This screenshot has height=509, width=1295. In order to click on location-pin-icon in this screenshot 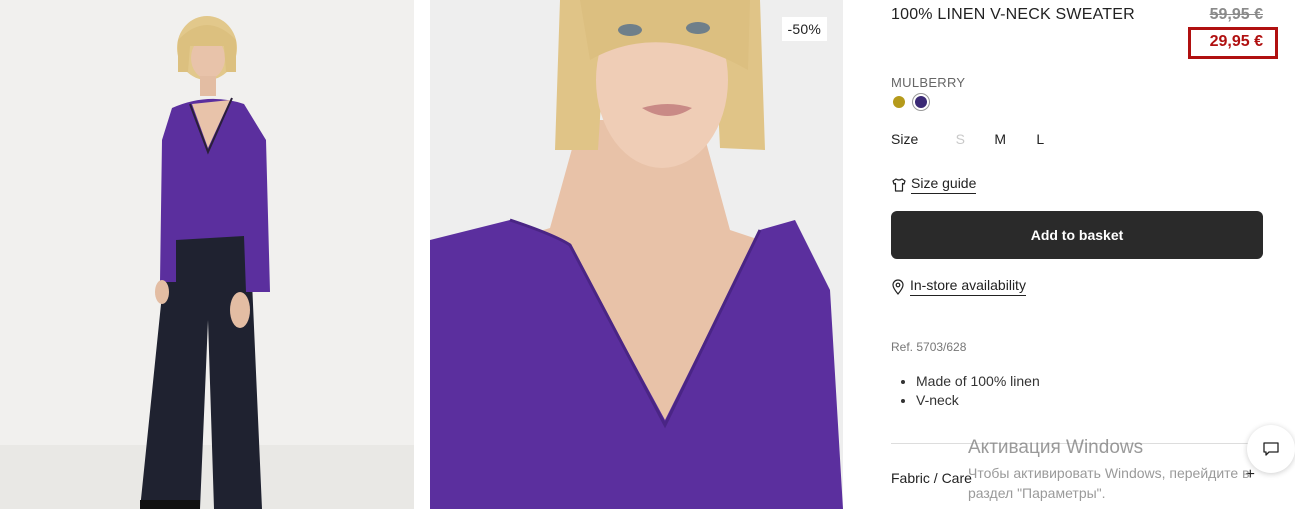, I will do `click(898, 286)`.